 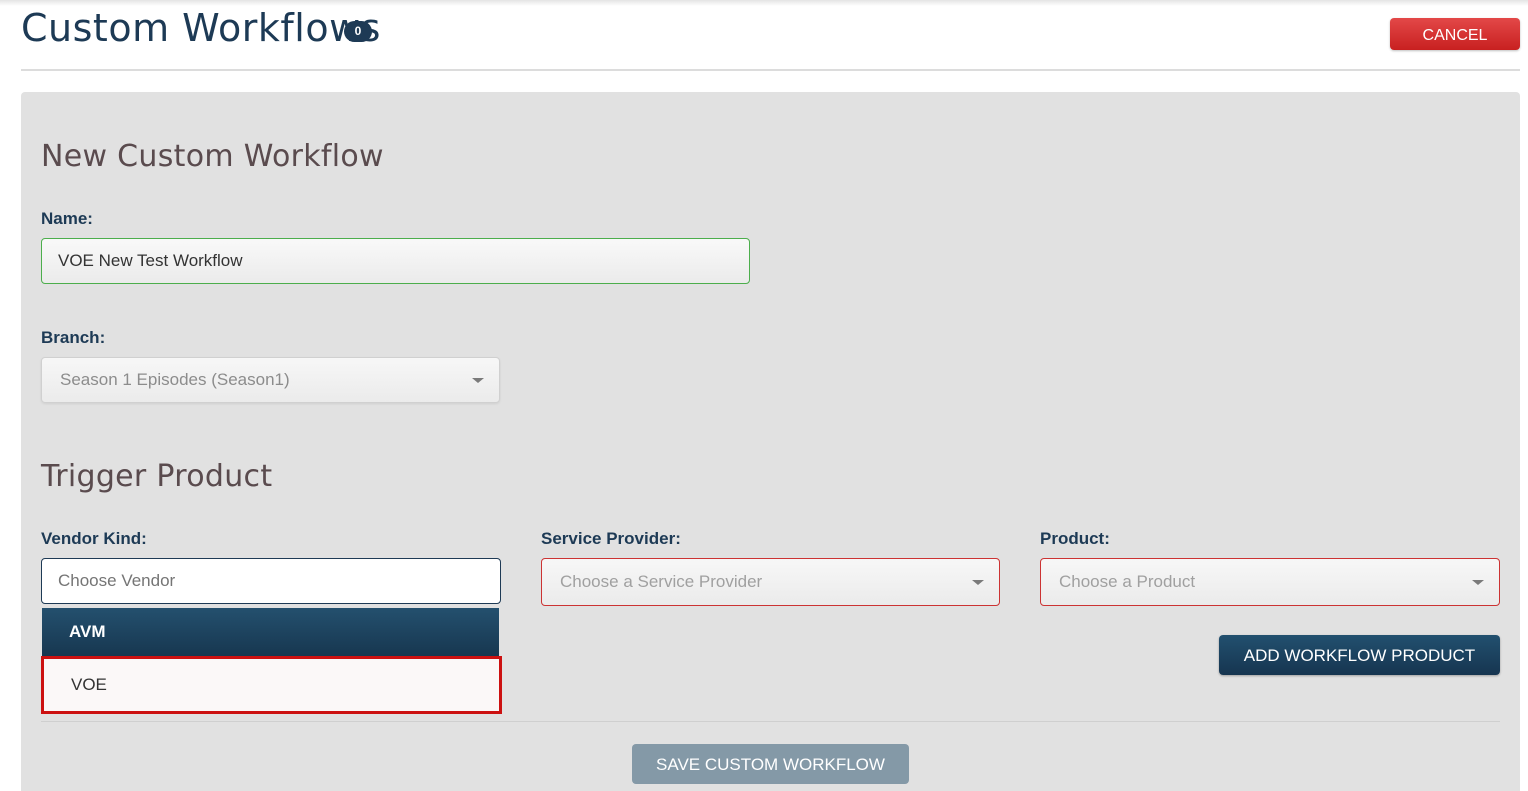 What do you see at coordinates (1127, 581) in the screenshot?
I see `product-placeholder: Choose a Product` at bounding box center [1127, 581].